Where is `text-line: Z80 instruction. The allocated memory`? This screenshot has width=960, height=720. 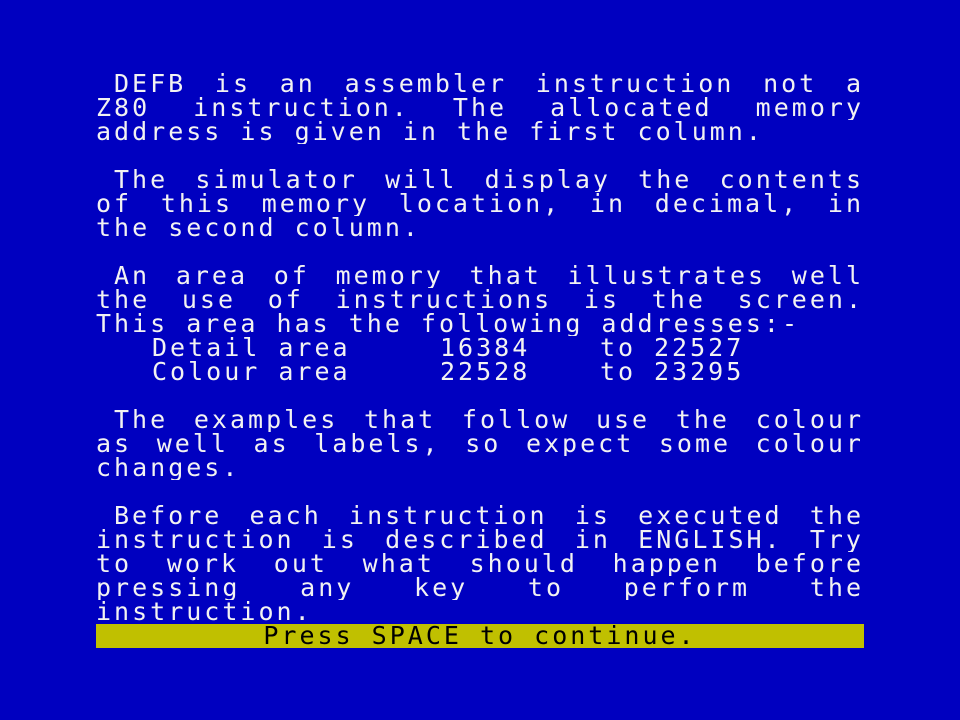 text-line: Z80 instruction. The allocated memory is located at coordinates (480, 108).